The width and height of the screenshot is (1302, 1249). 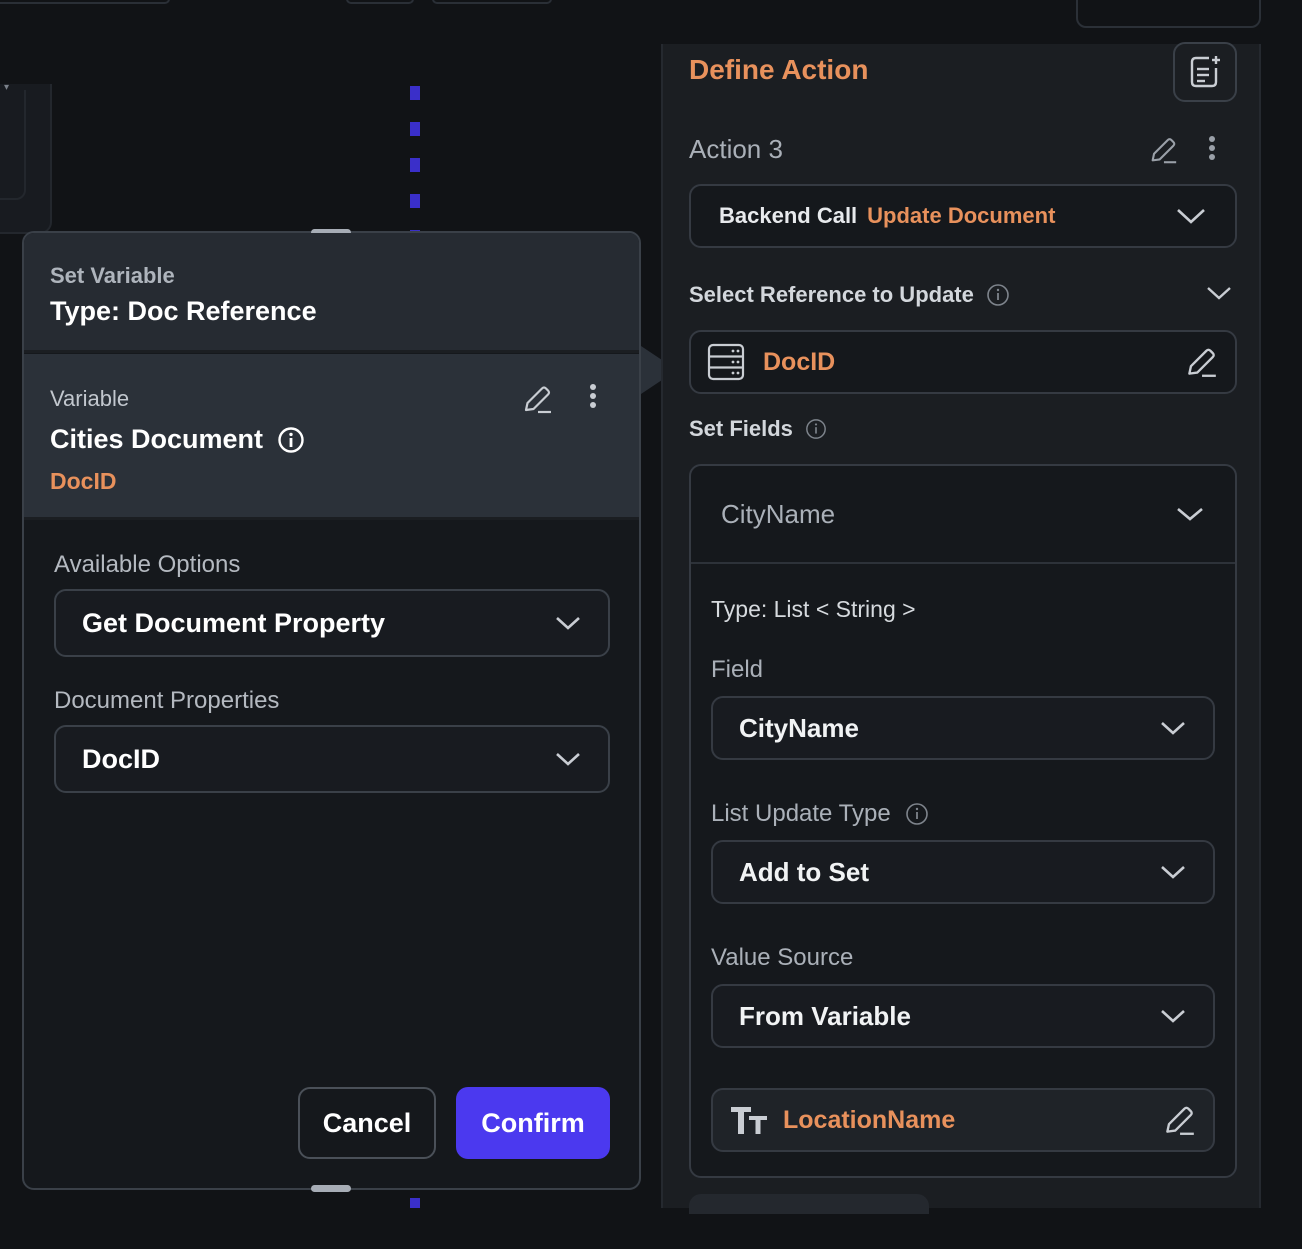 I want to click on add-field-button, so click(x=809, y=1204).